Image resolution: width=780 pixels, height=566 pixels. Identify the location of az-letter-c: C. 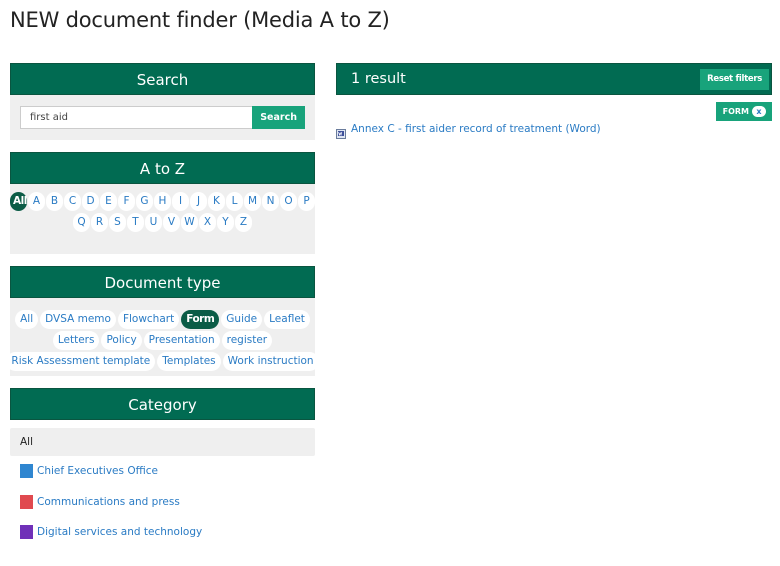
(72, 201).